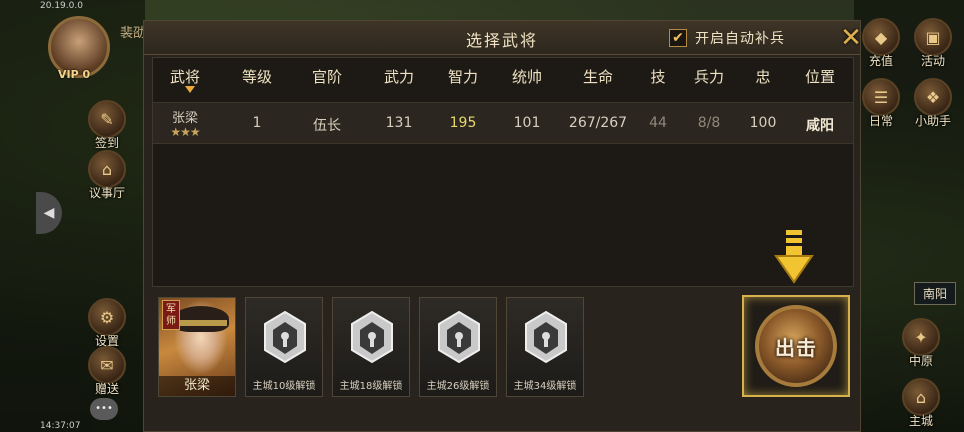 This screenshot has width=964, height=432. I want to click on unlock-caption: 主城18级解锁, so click(371, 386).